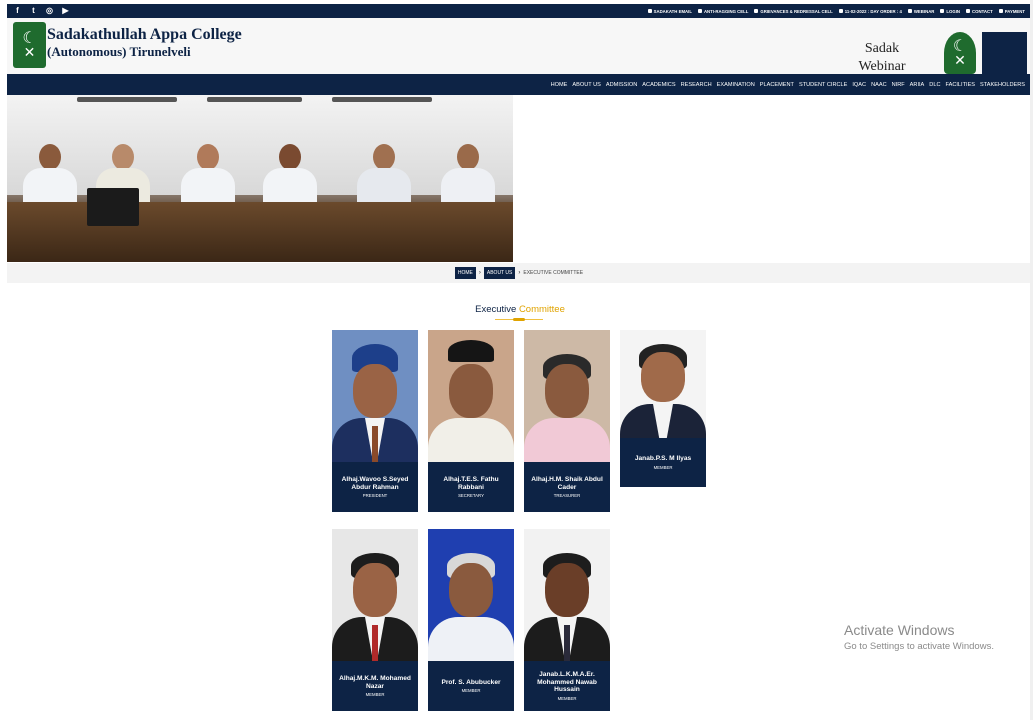 The height and width of the screenshot is (720, 1033). Describe the element at coordinates (924, 11) in the screenshot. I see `top-link-label: WEBINAR` at that location.